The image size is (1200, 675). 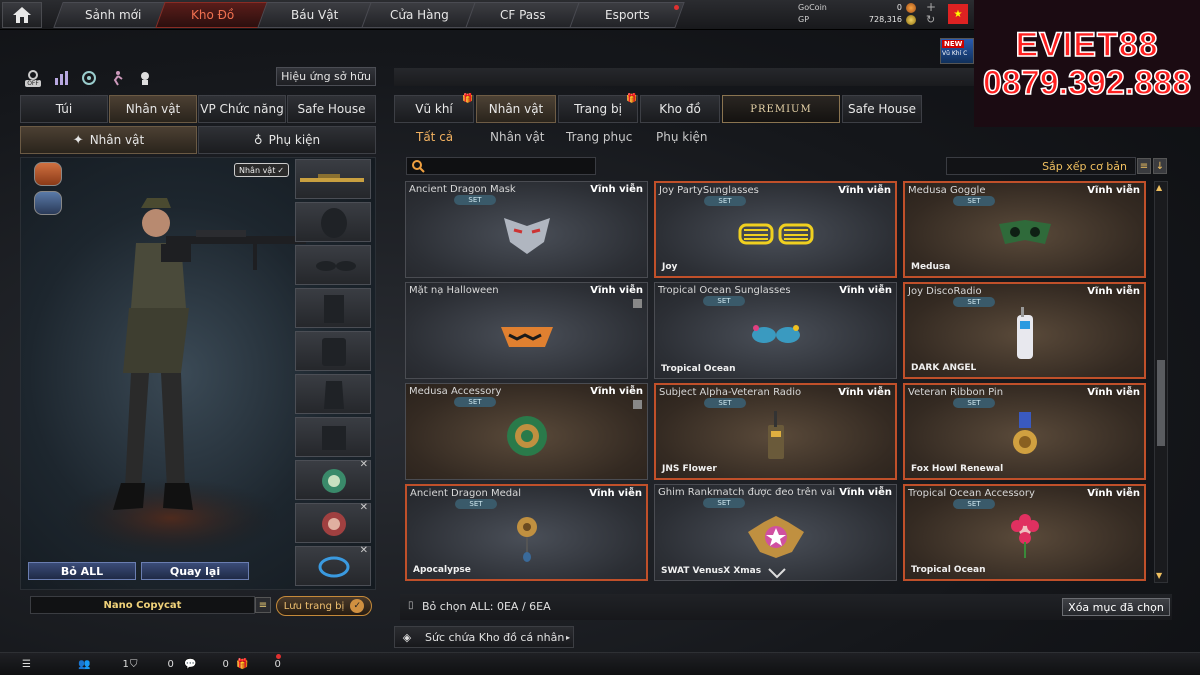 What do you see at coordinates (324, 606) in the screenshot?
I see `save-equipment-button: Lưu trang bị ✓` at bounding box center [324, 606].